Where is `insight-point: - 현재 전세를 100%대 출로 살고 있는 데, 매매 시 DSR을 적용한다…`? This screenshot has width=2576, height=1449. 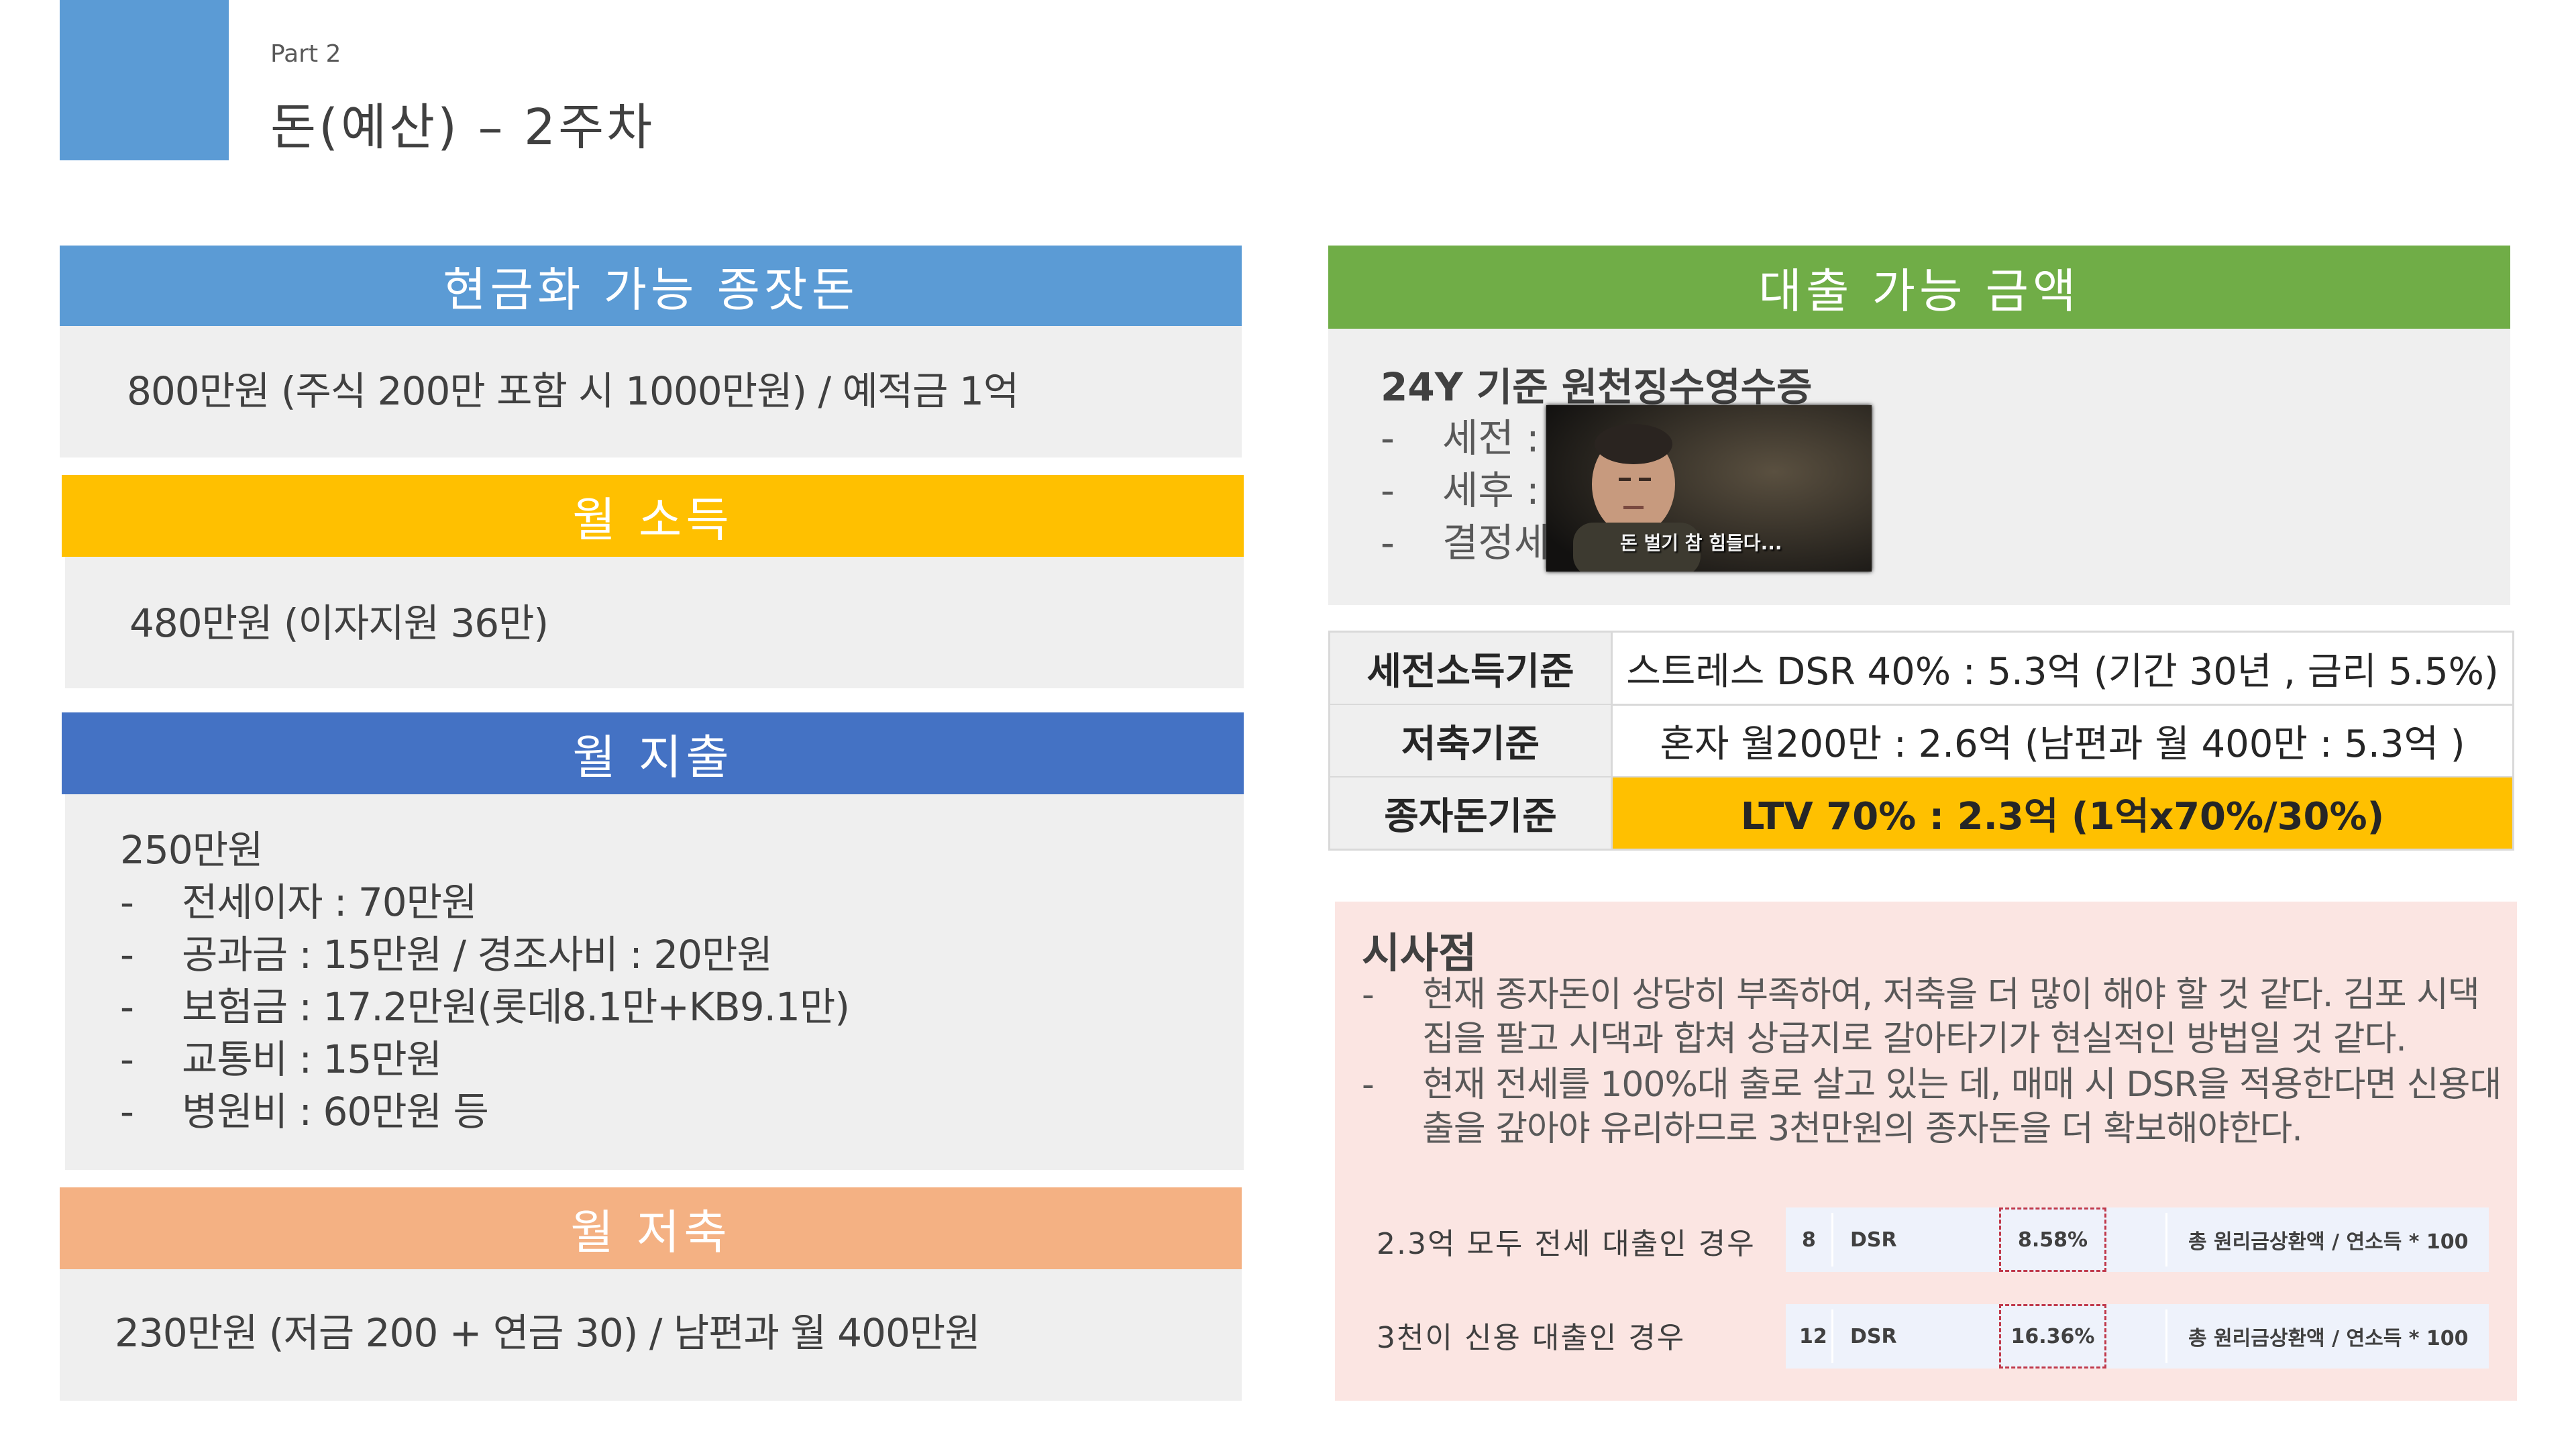 insight-point: - 현재 전세를 100%대 출로 살고 있는 데, 매매 시 DSR을 적용한다… is located at coordinates (1932, 1107).